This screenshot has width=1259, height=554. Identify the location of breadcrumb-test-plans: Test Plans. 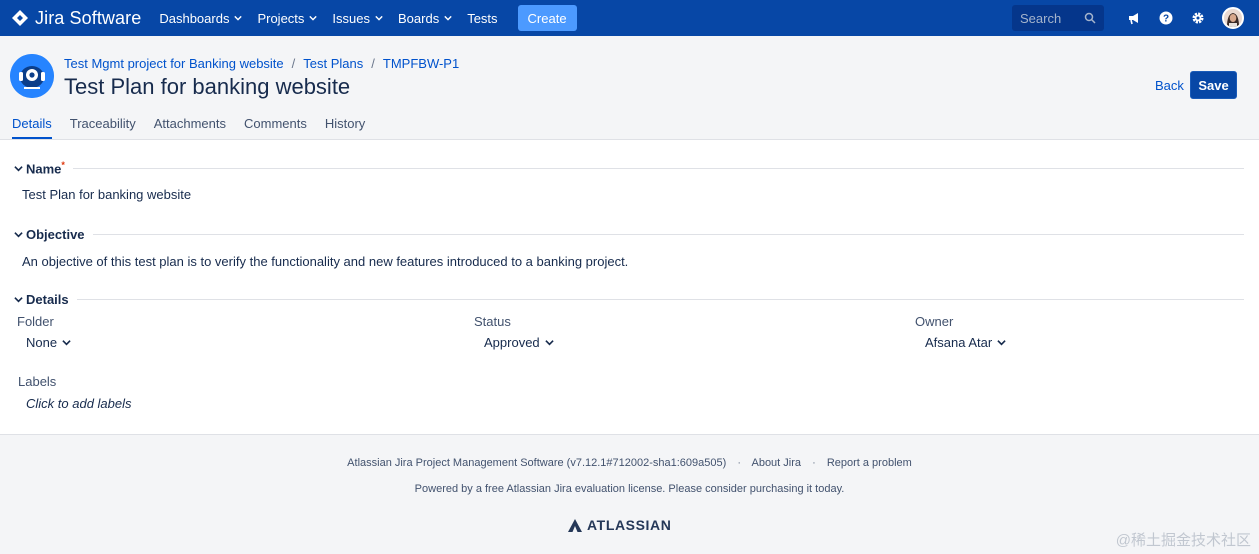
(333, 63).